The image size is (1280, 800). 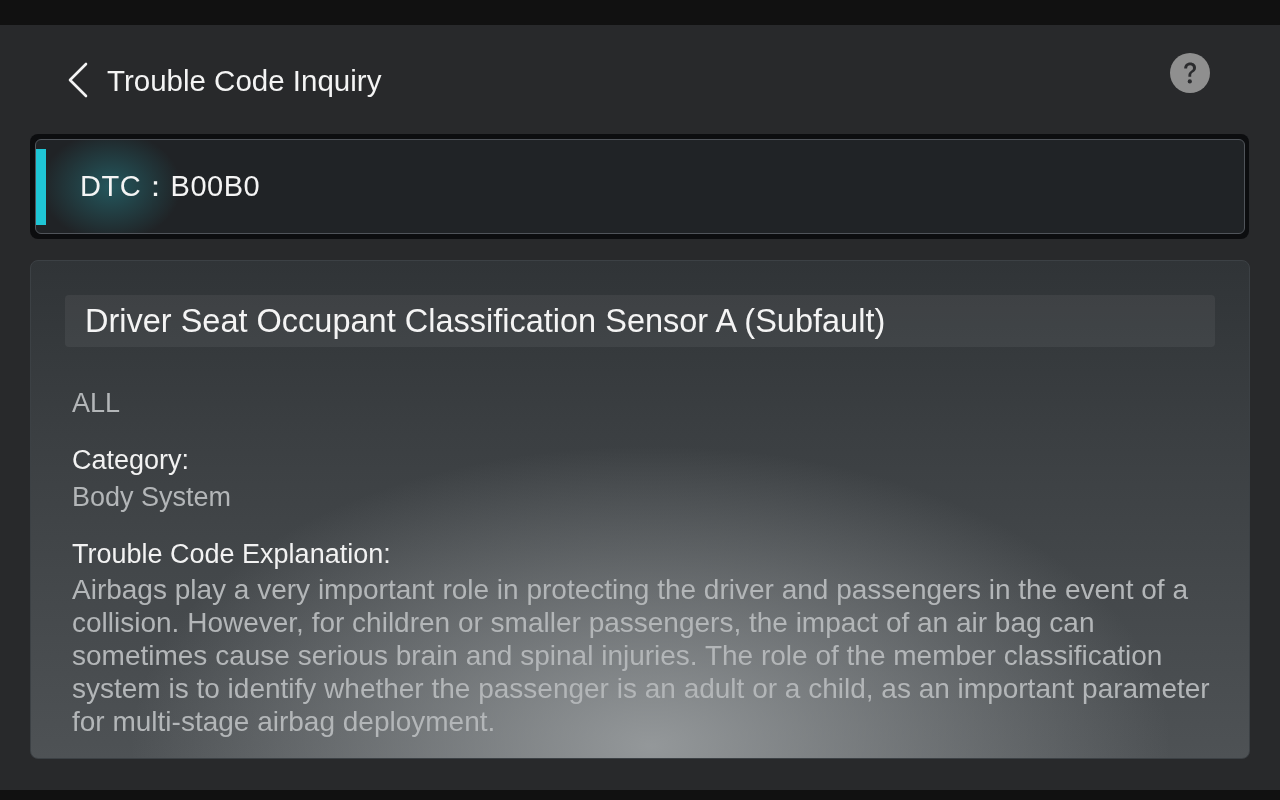 I want to click on chevron-left-icon, so click(x=78, y=79).